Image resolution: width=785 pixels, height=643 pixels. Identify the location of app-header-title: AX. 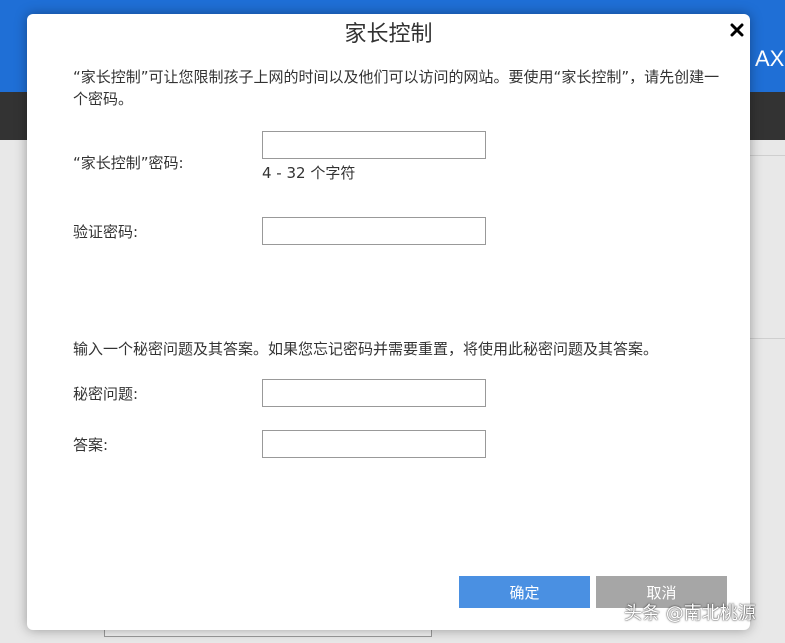
(770, 58).